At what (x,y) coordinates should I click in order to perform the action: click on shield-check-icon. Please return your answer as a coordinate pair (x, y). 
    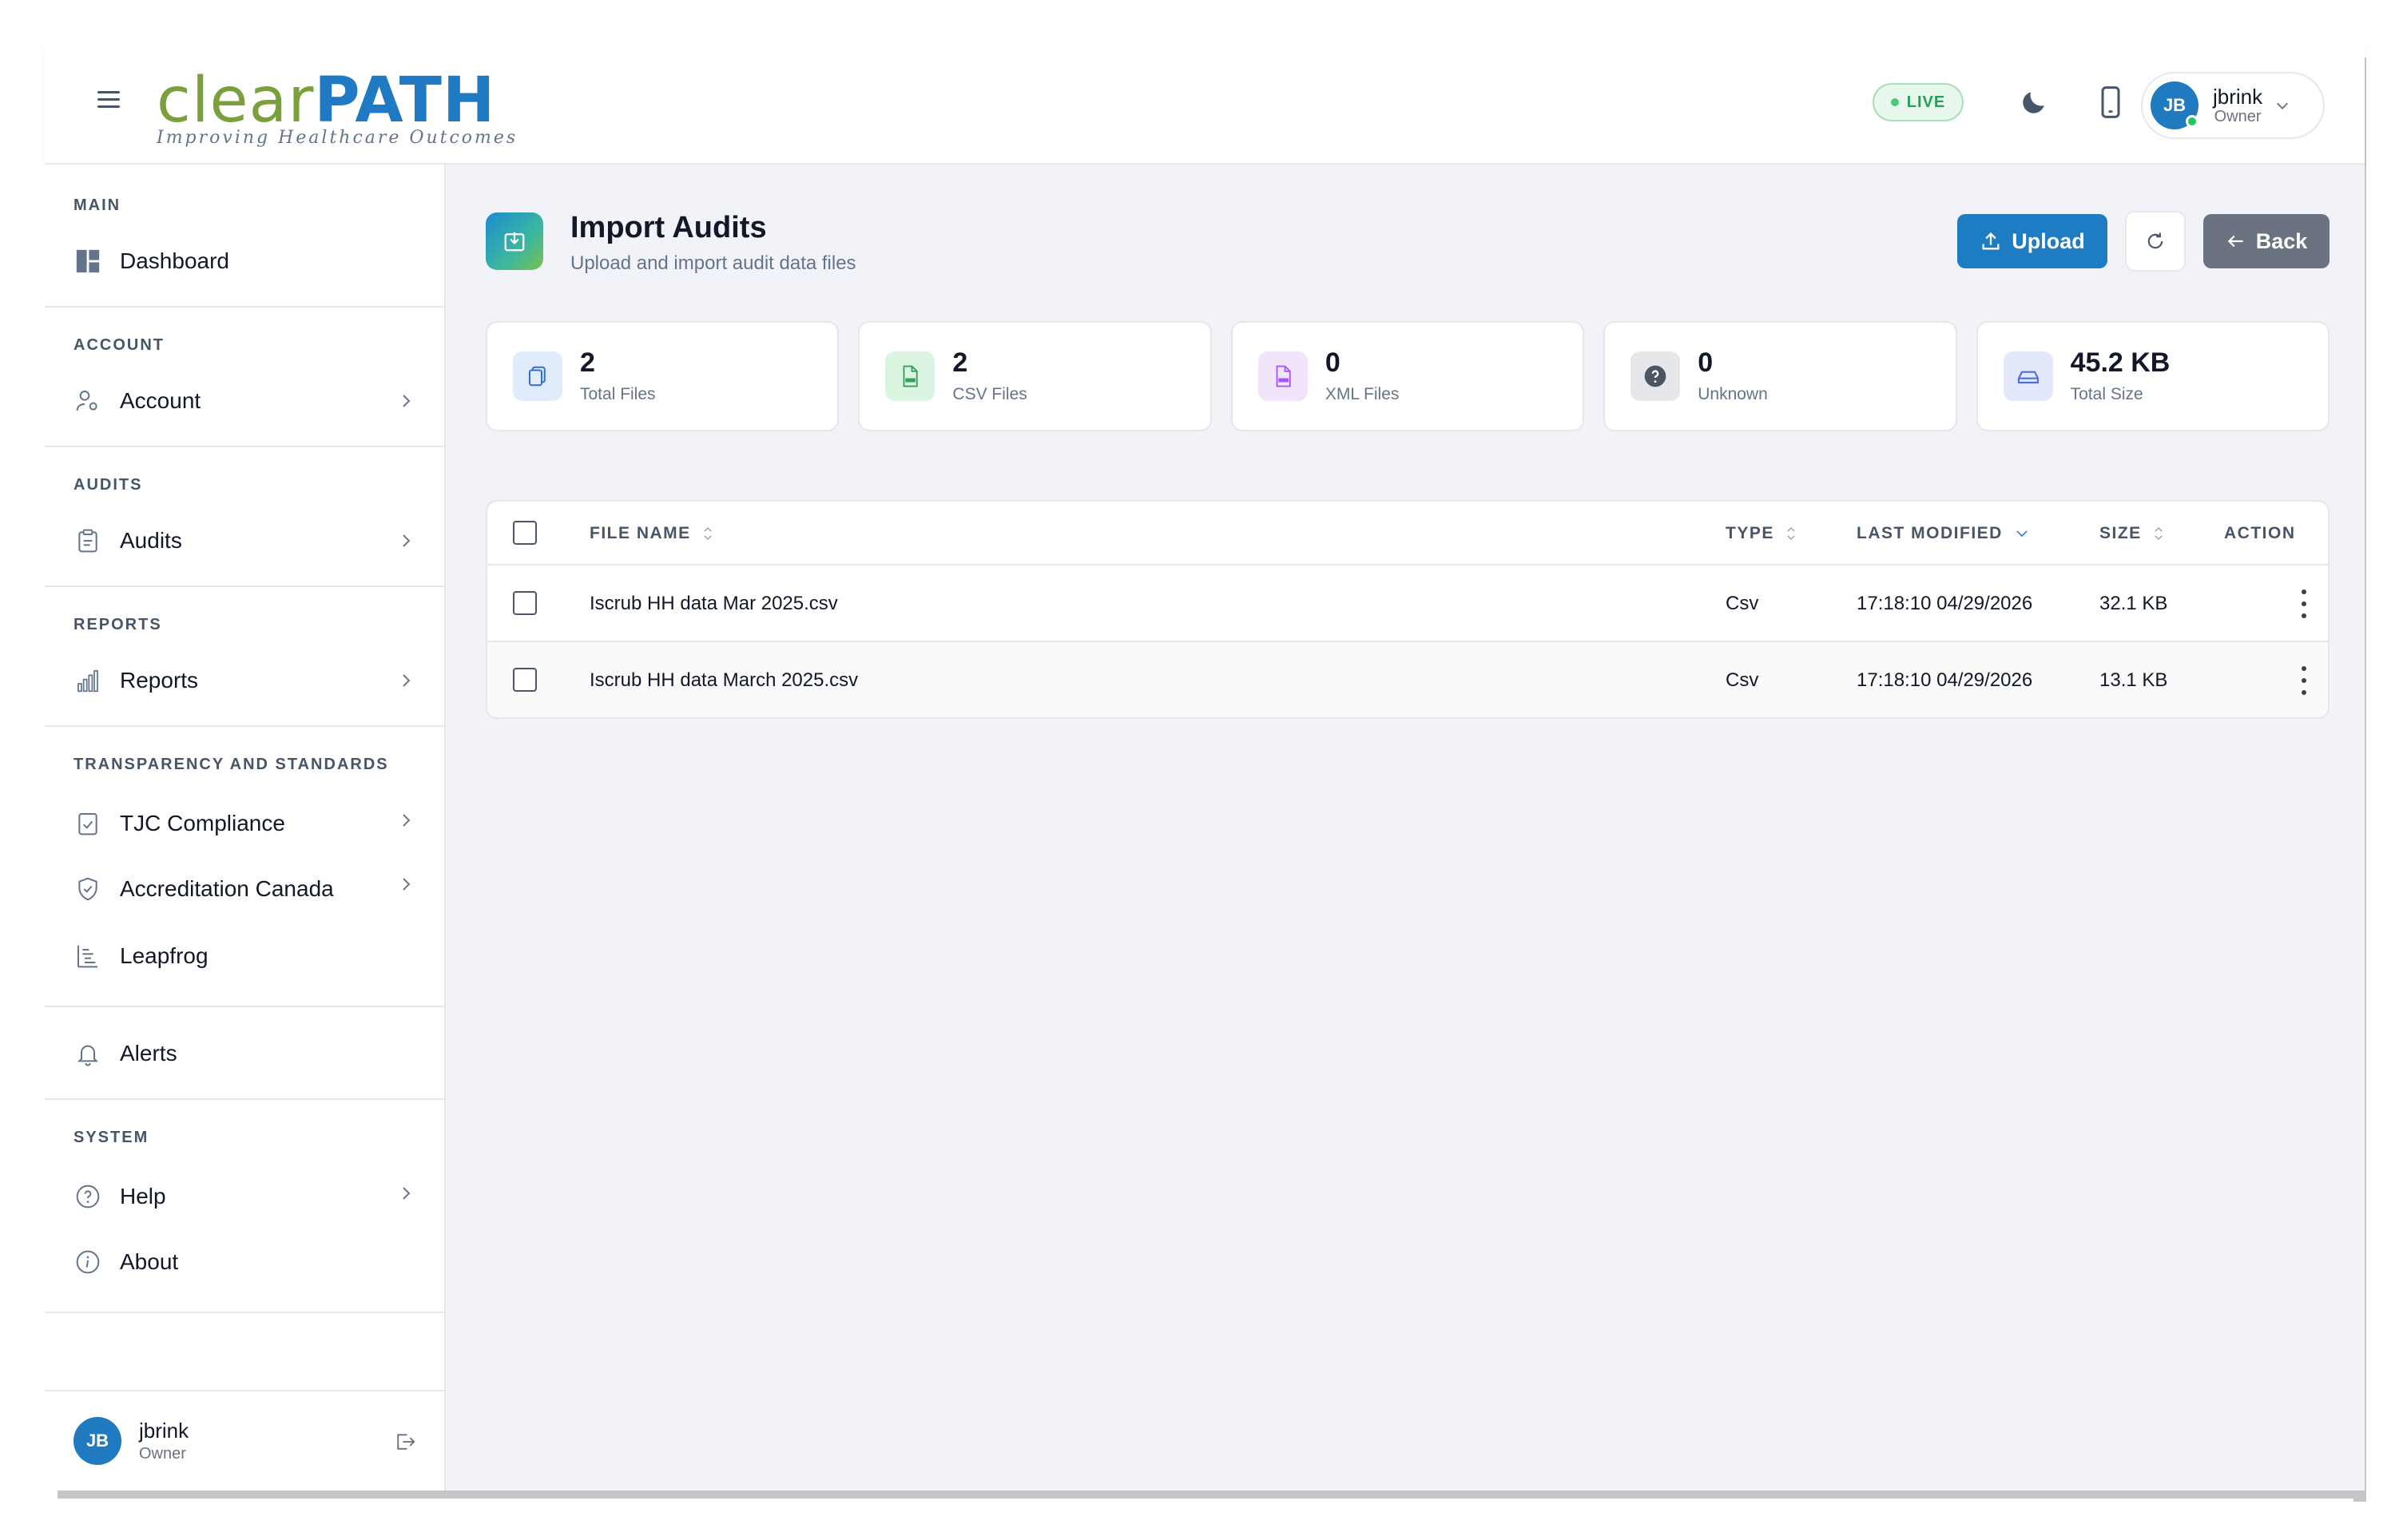
    Looking at the image, I should click on (87, 889).